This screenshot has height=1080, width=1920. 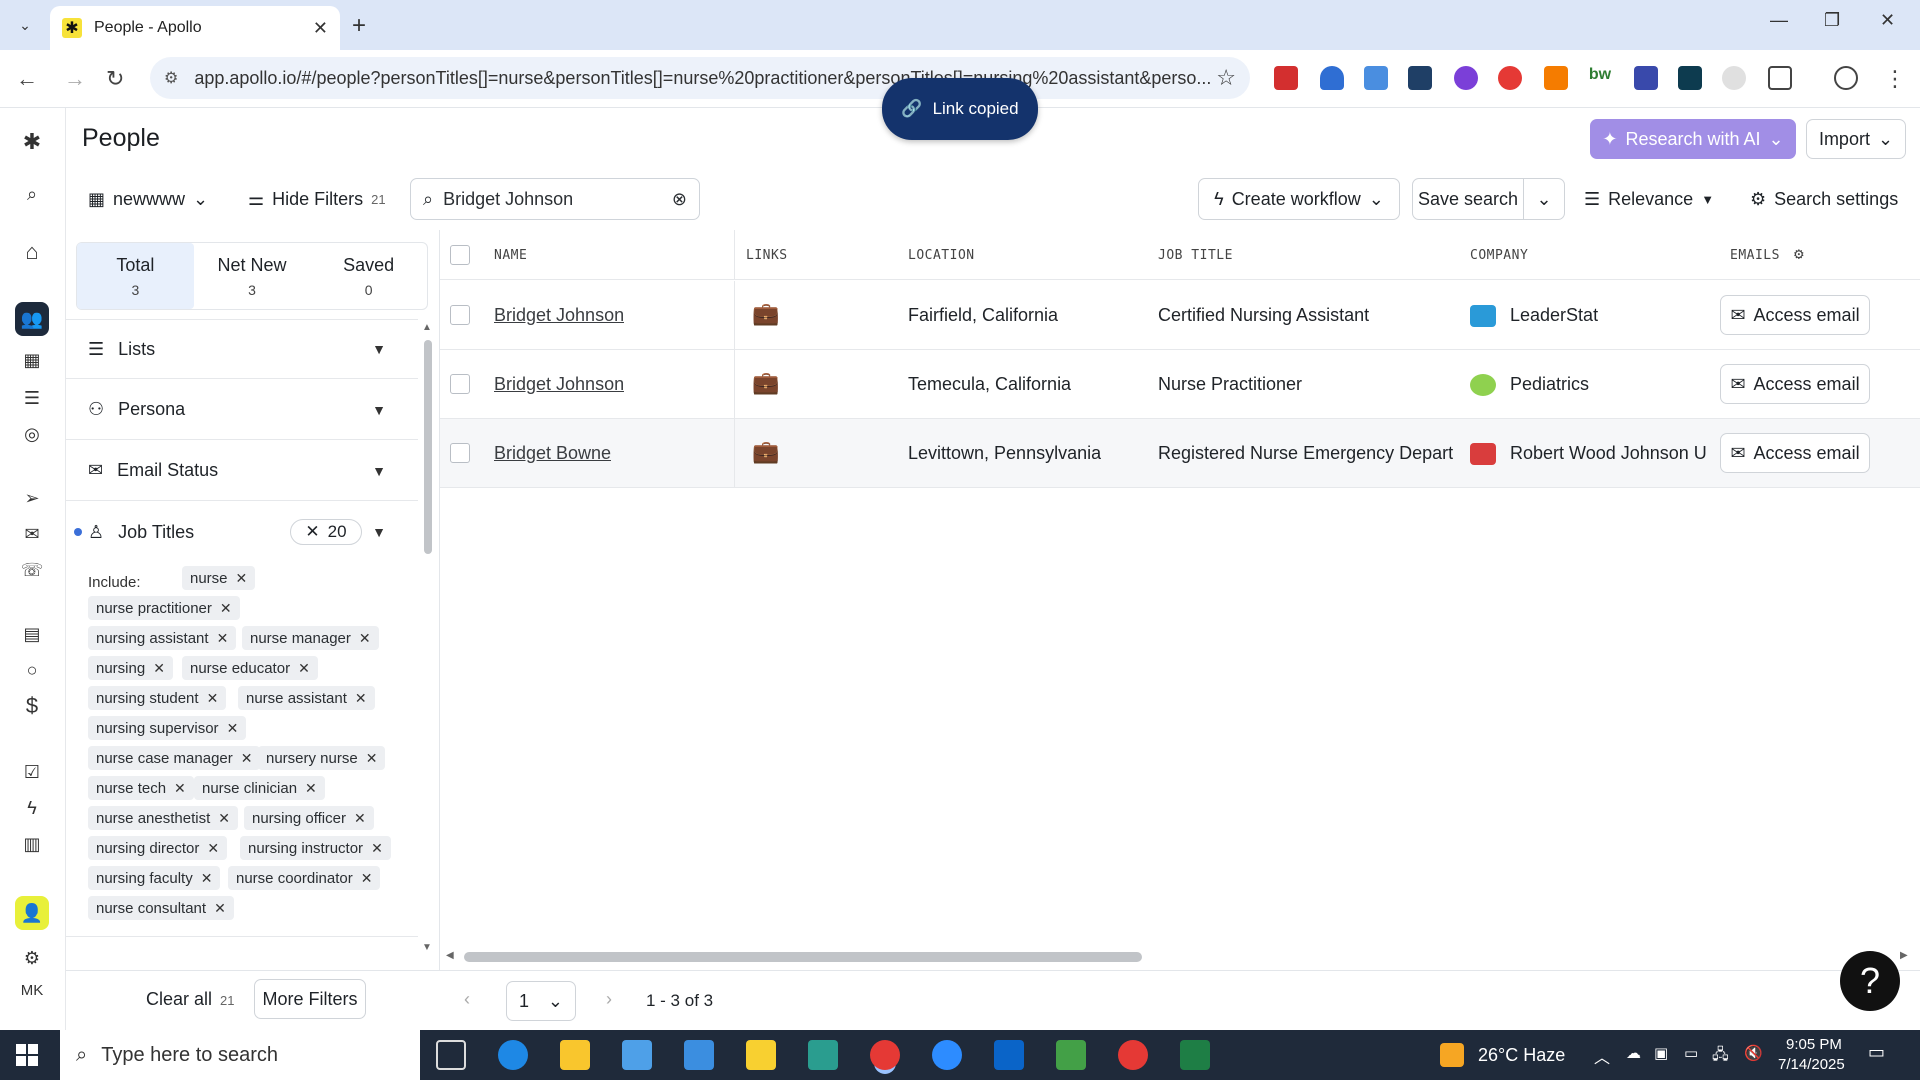 I want to click on col-company-header: COMPANY, so click(x=1499, y=255).